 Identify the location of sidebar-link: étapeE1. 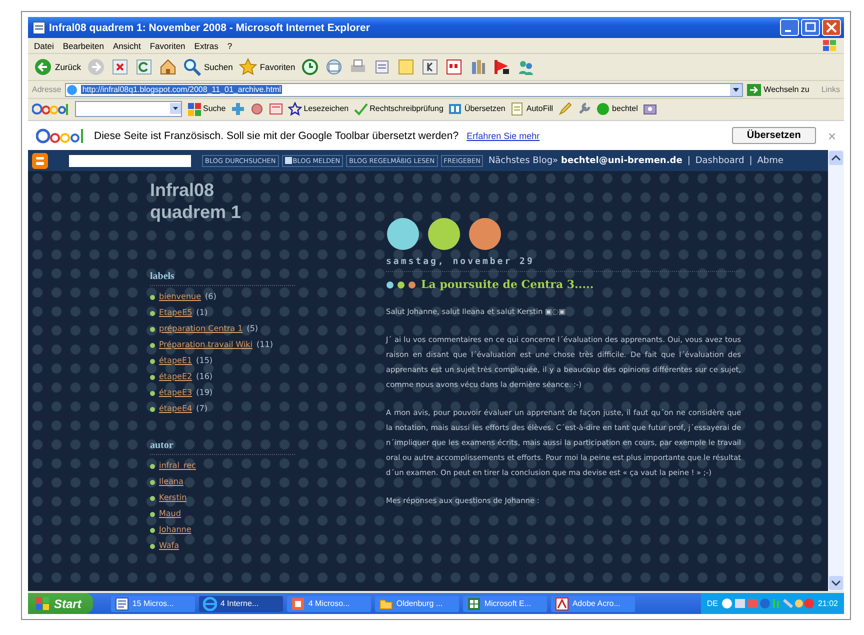
(175, 361).